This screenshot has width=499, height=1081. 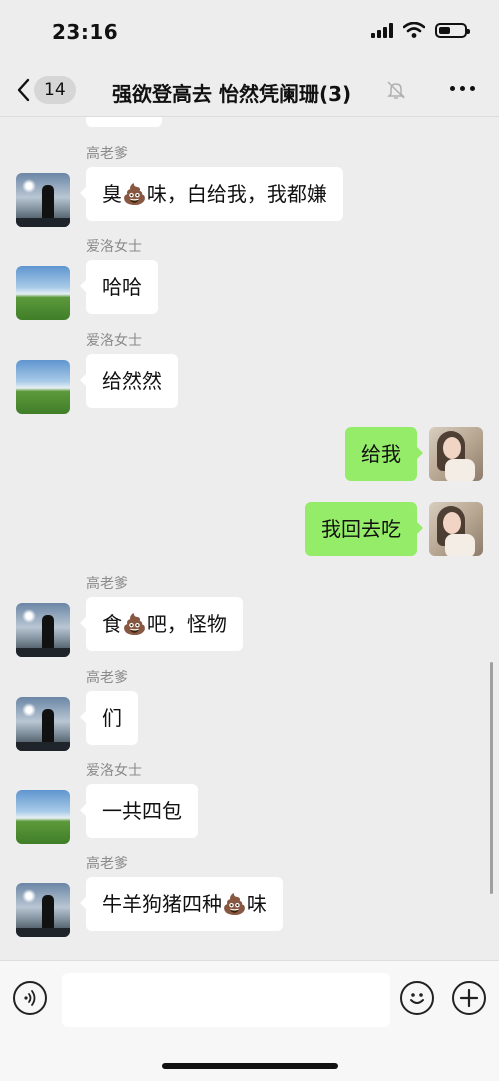 I want to click on voice-icon, so click(x=30, y=998).